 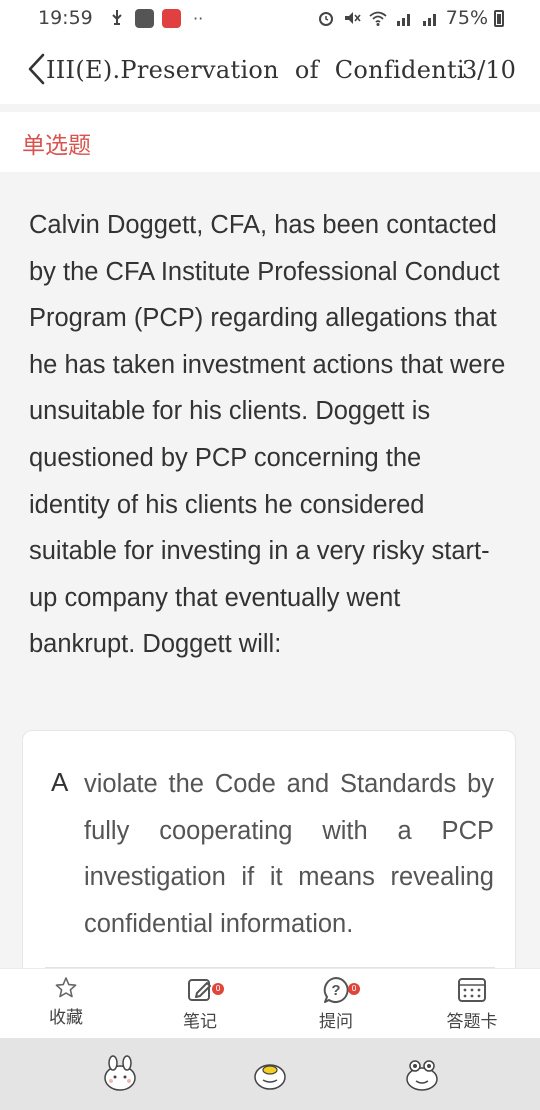 I want to click on status-system-icons: 75%, so click(x=410, y=18).